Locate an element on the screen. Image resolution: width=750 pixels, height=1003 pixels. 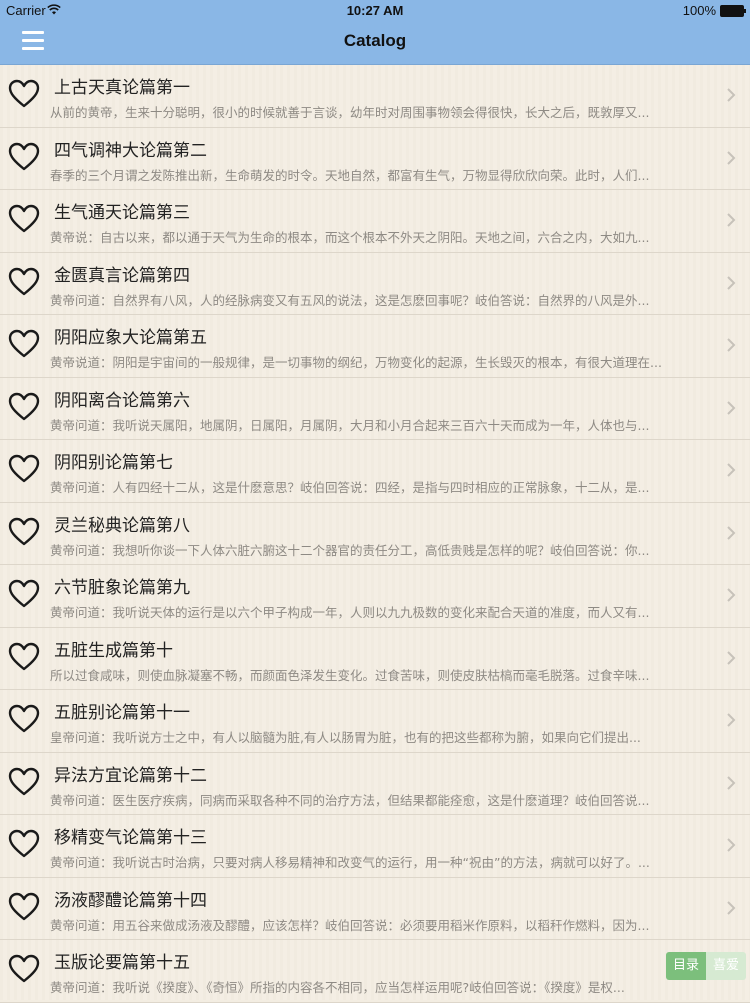
chapter-title: 四气调神大论篇第二 is located at coordinates (130, 150).